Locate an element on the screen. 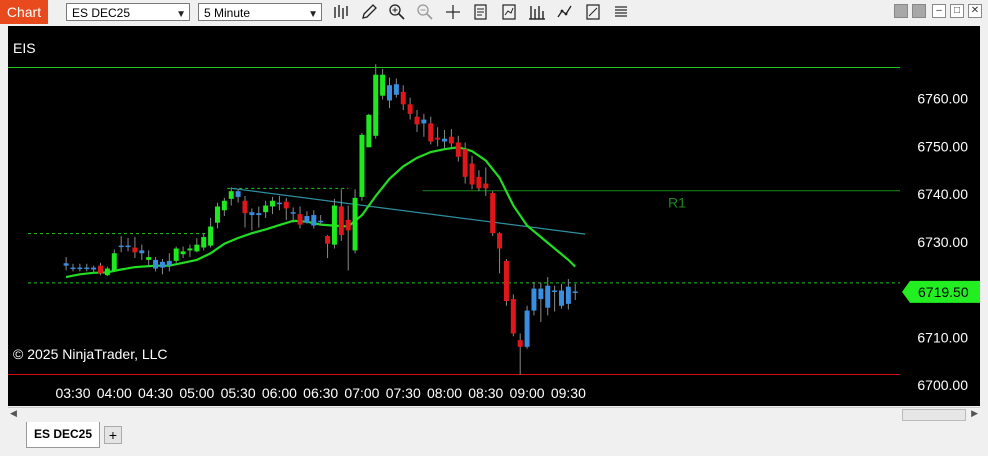 This screenshot has width=988, height=456. x-tick-label: 08:30 is located at coordinates (485, 393).